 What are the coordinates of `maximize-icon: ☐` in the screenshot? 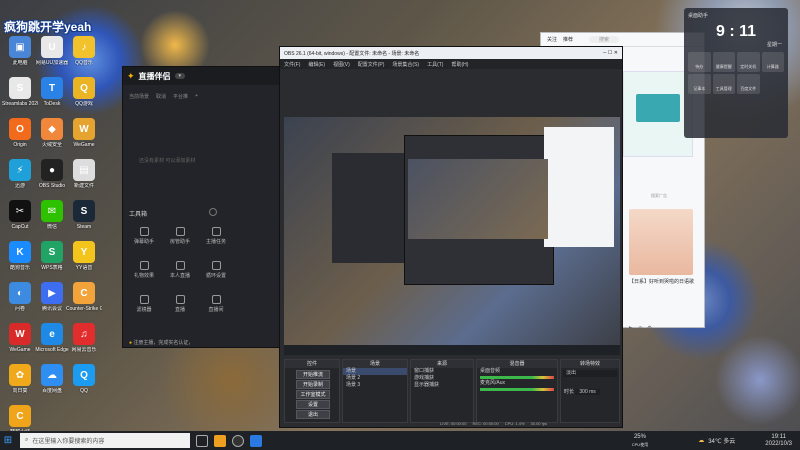 It's located at (610, 53).